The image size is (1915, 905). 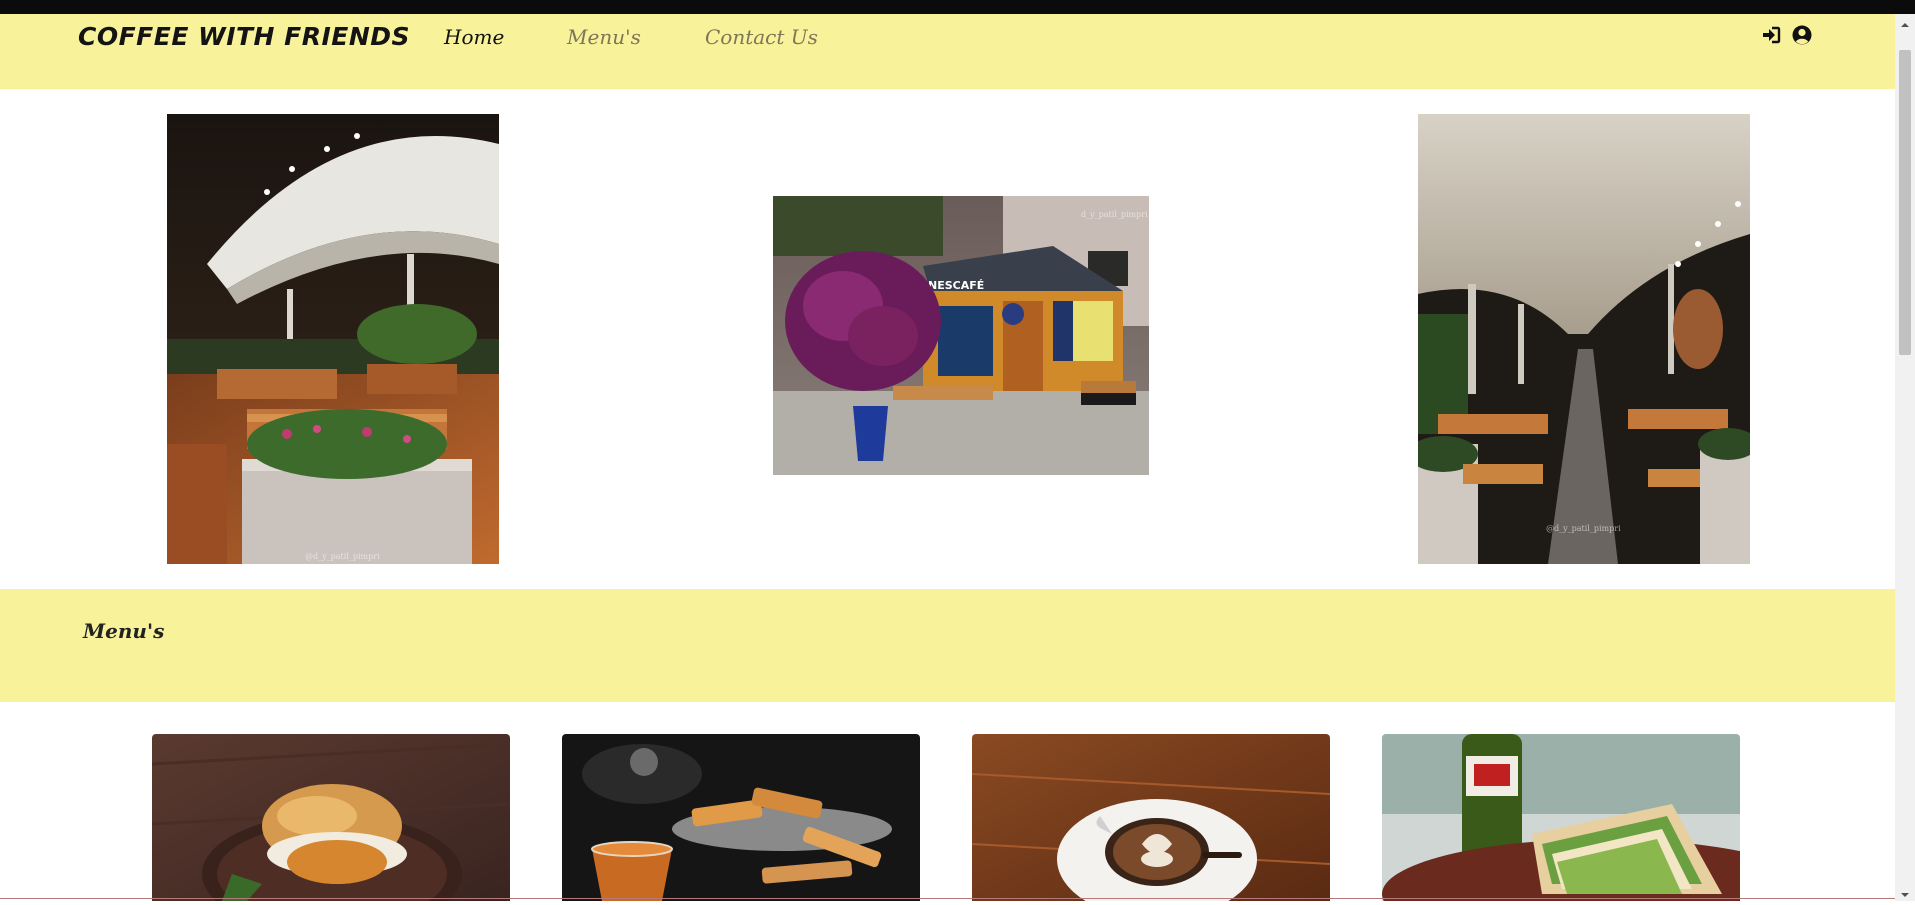 What do you see at coordinates (1771, 35) in the screenshot?
I see `sign-in-icon` at bounding box center [1771, 35].